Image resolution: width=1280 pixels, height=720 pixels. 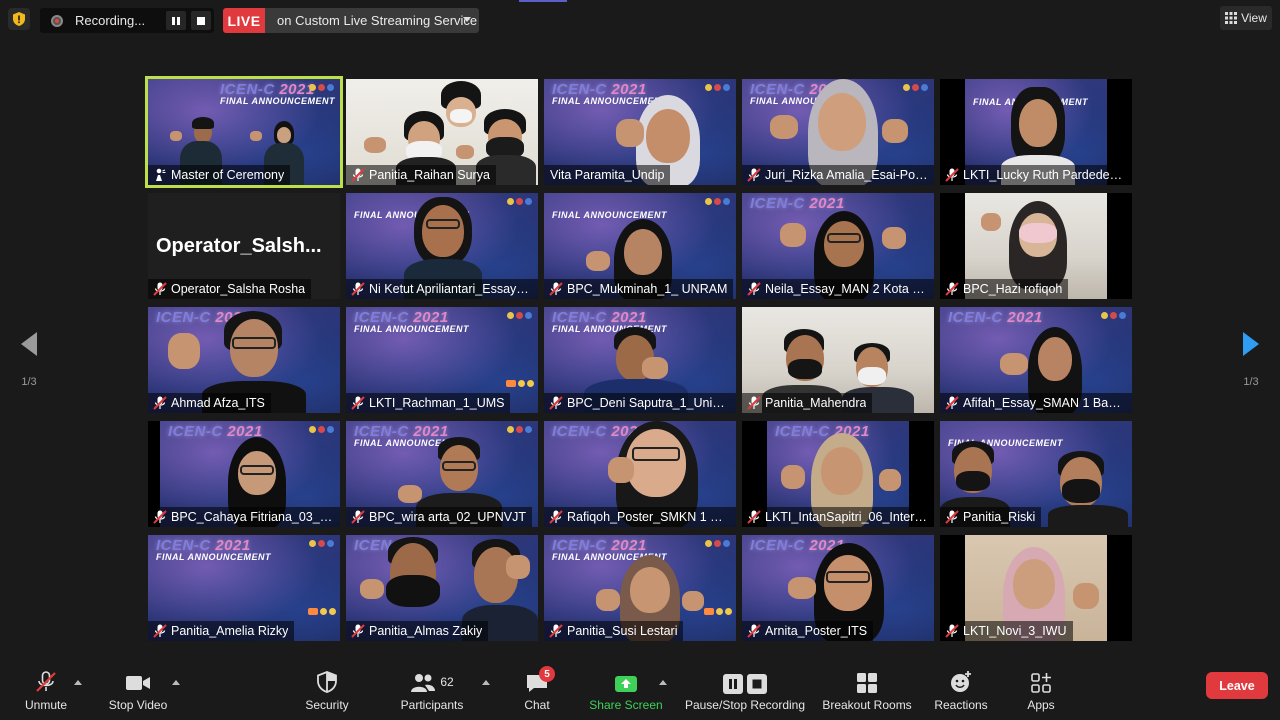 What do you see at coordinates (537, 689) in the screenshot?
I see `chat-button: 5 Chat` at bounding box center [537, 689].